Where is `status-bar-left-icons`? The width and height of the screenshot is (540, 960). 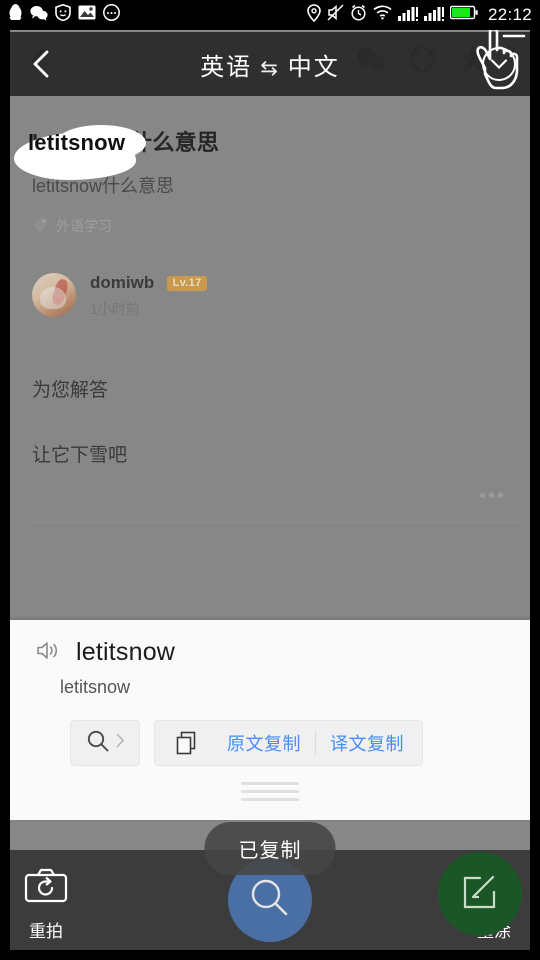 status-bar-left-icons is located at coordinates (64, 14).